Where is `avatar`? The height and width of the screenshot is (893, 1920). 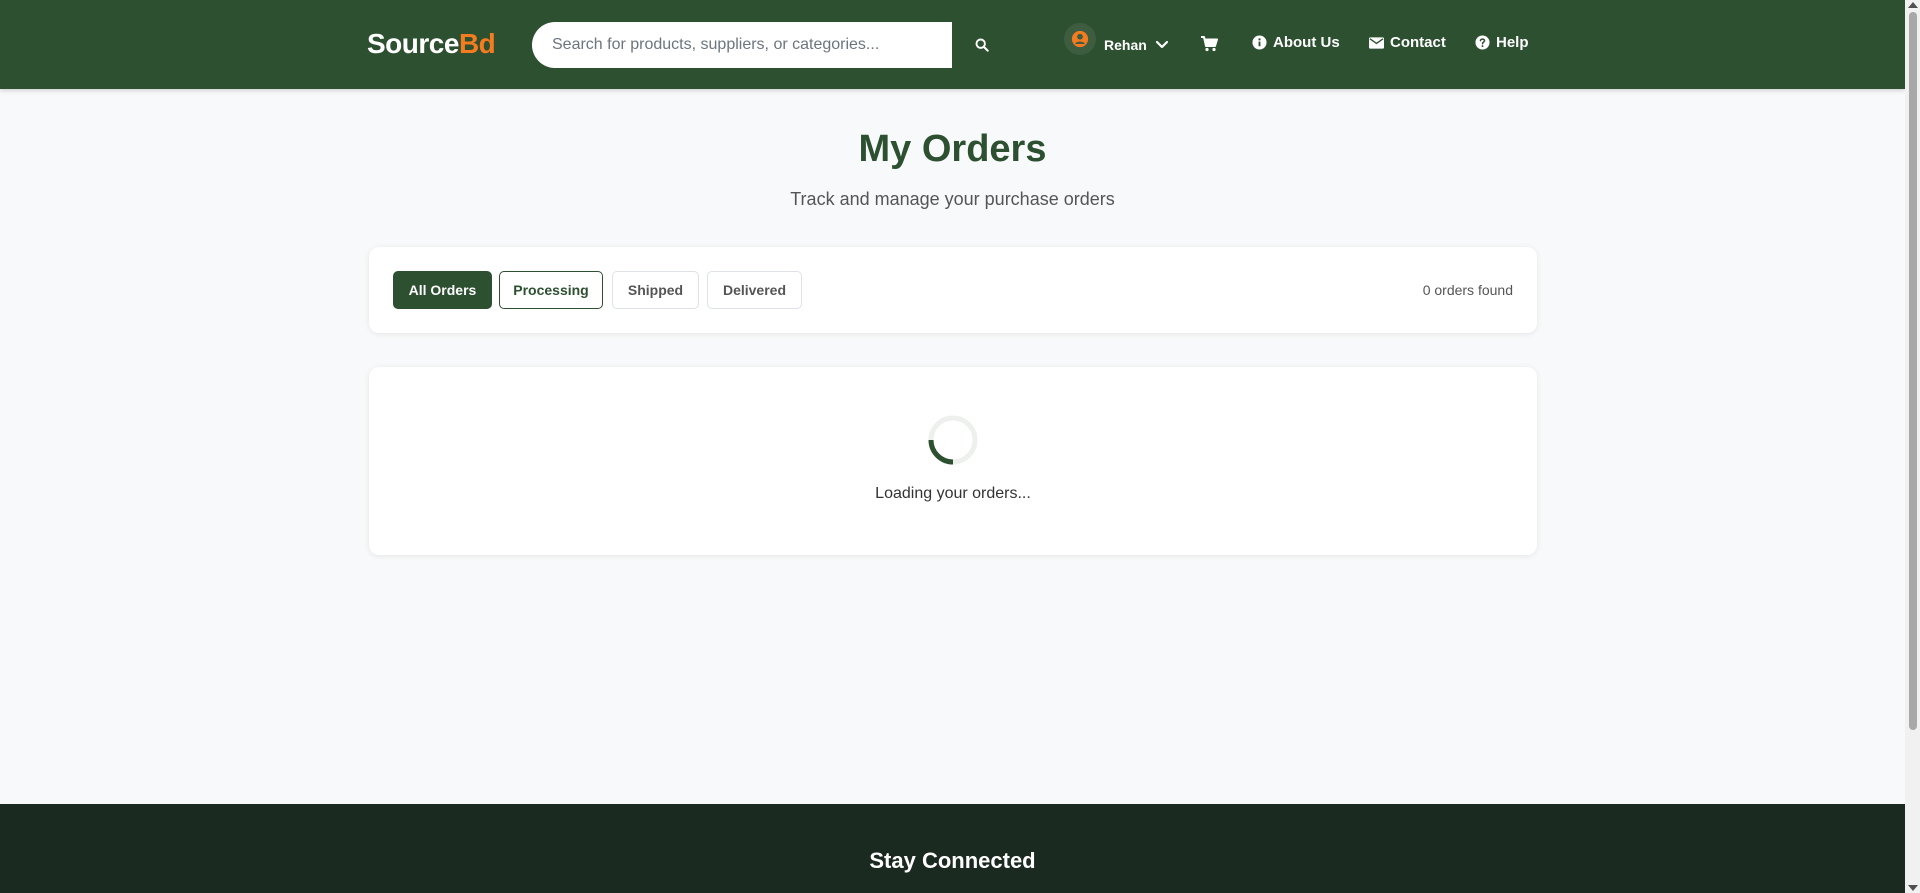
avatar is located at coordinates (1080, 39).